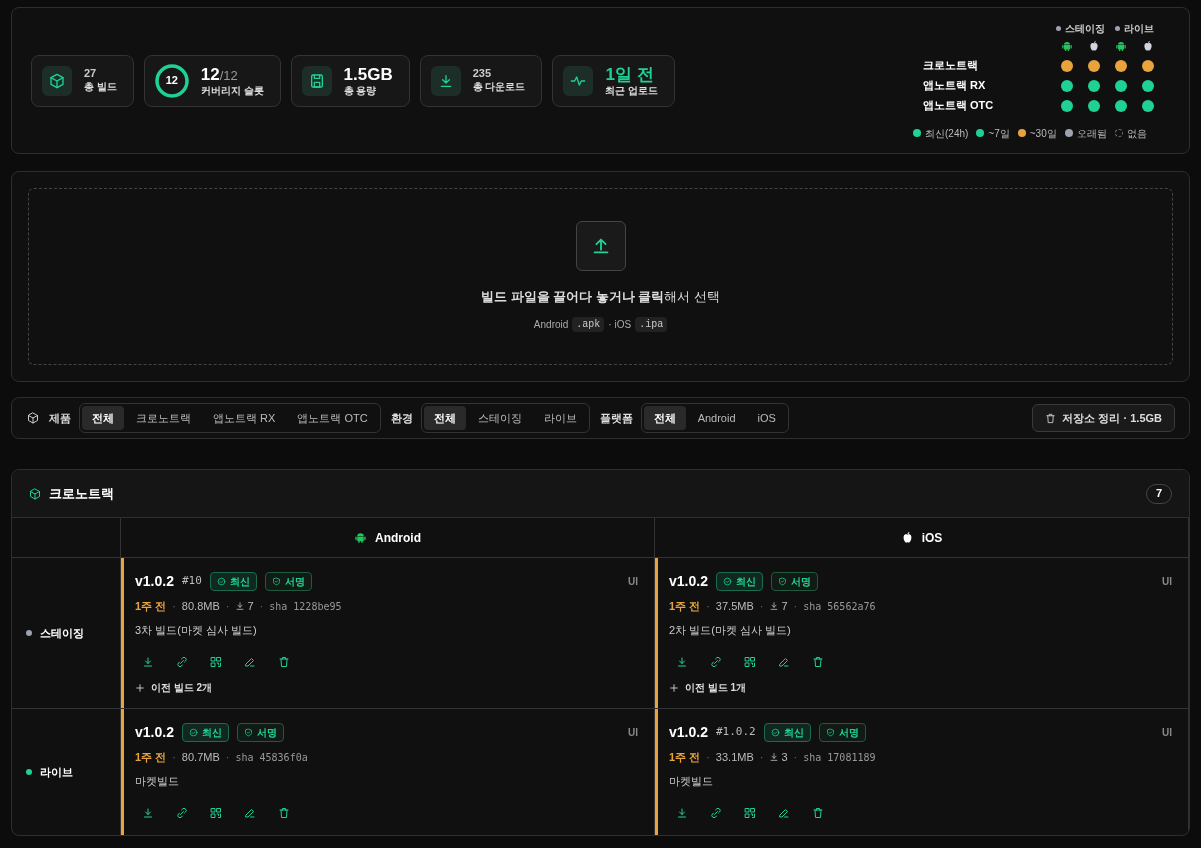  I want to click on legend-label: ~30일, so click(1043, 133).